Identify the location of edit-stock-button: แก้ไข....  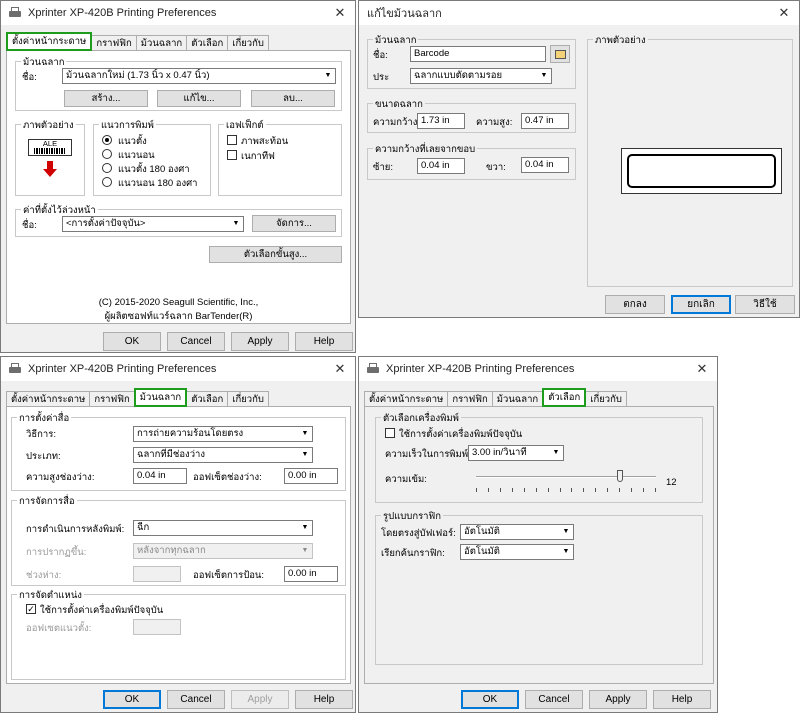
(199, 98).